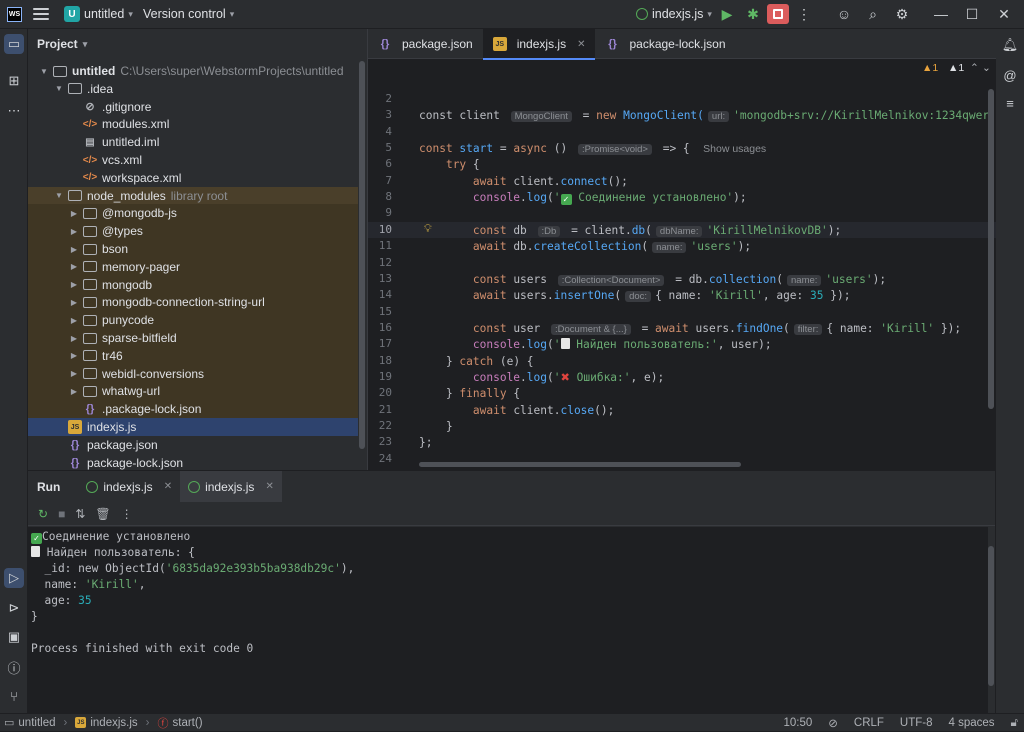 This screenshot has width=1024, height=732. I want to click on tree-item: ▤ untitled.iml, so click(193, 142).